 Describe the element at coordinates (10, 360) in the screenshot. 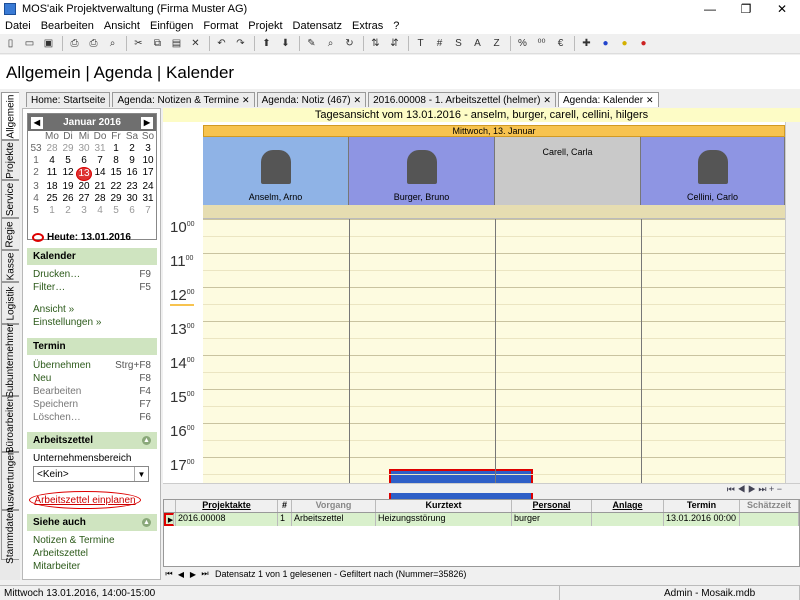

I see `side-tab-subunternehmer: Subunternehmer` at that location.